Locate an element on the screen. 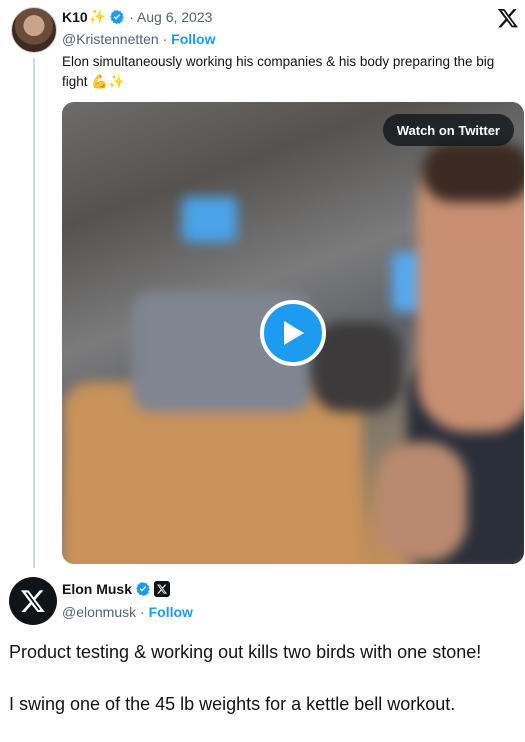  display-name: Elon Musk is located at coordinates (97, 589).